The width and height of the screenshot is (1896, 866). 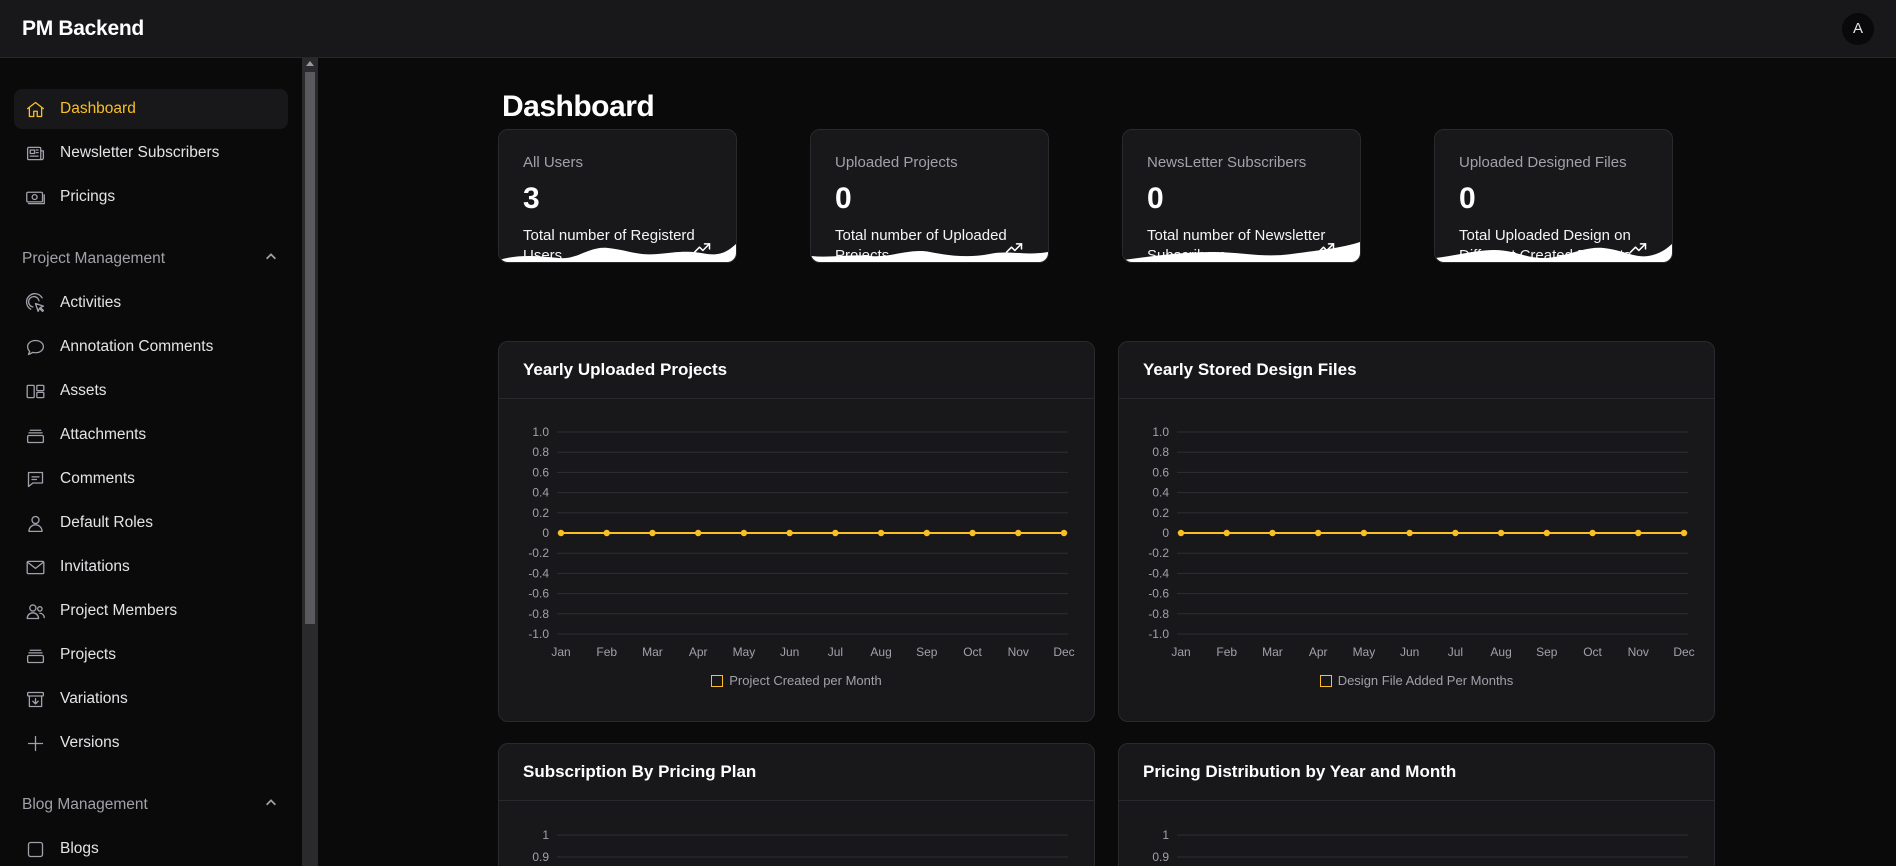 What do you see at coordinates (540, 452) in the screenshot?
I see `y-tick-label: 0.8` at bounding box center [540, 452].